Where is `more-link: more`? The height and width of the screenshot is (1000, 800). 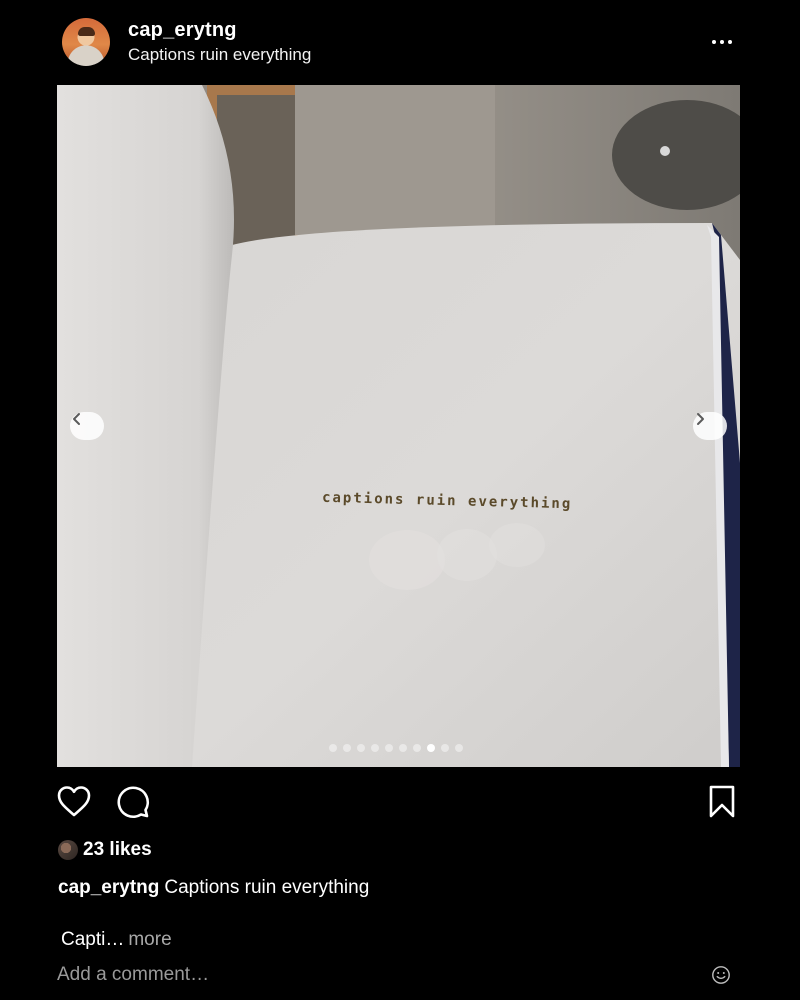
more-link: more is located at coordinates (149, 939).